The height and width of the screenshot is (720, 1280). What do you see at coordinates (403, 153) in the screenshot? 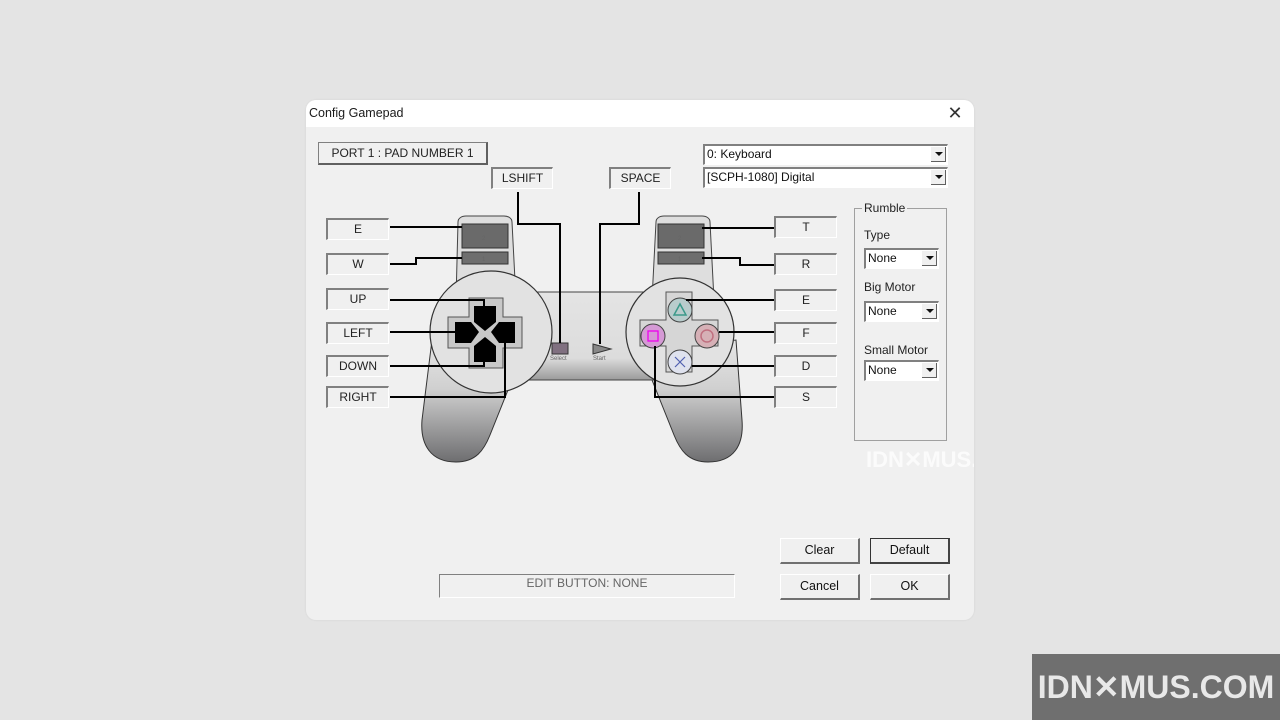
I see `port-label: PORT 1 : PAD NUMBER 1` at bounding box center [403, 153].